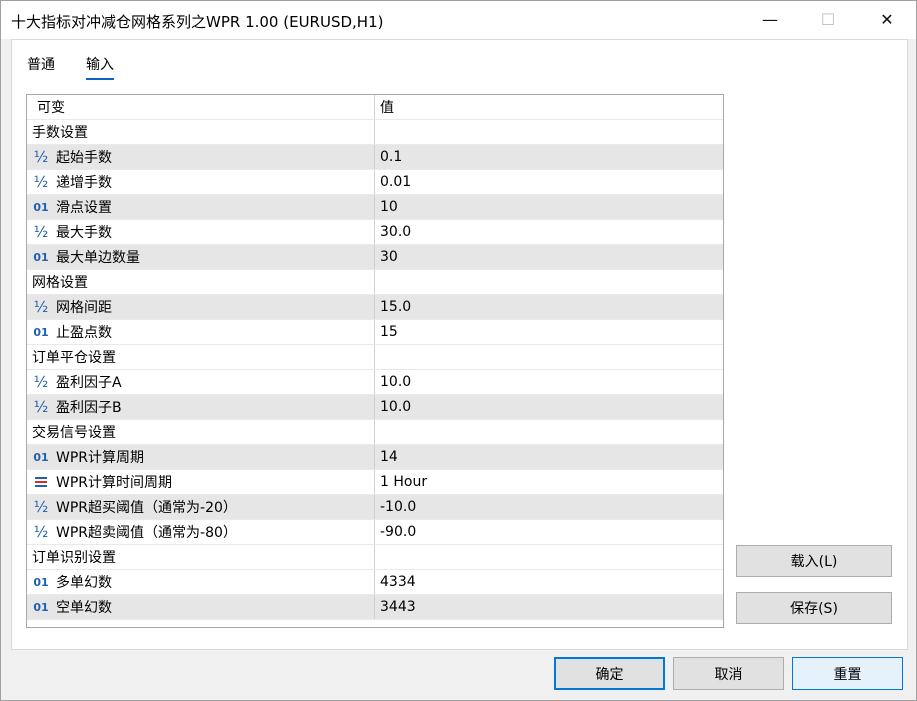 Image resolution: width=917 pixels, height=701 pixels. Describe the element at coordinates (609, 673) in the screenshot. I see `ok-button: 确定` at that location.